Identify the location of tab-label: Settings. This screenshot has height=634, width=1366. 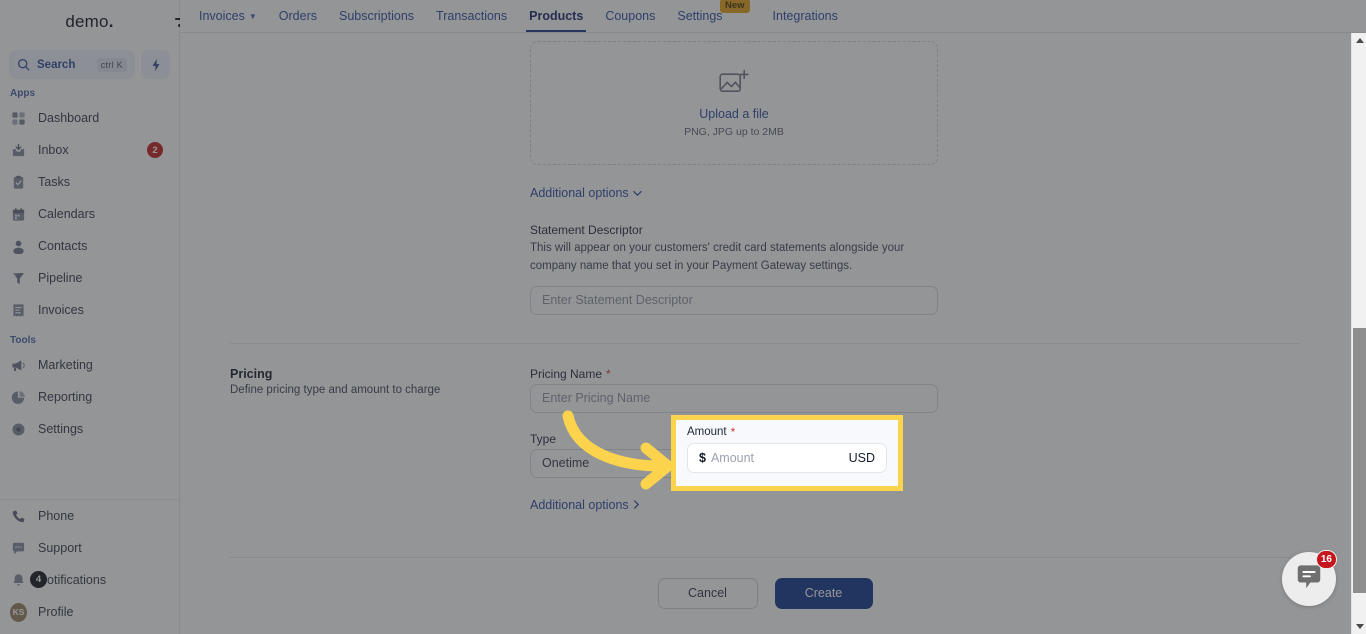
(700, 16).